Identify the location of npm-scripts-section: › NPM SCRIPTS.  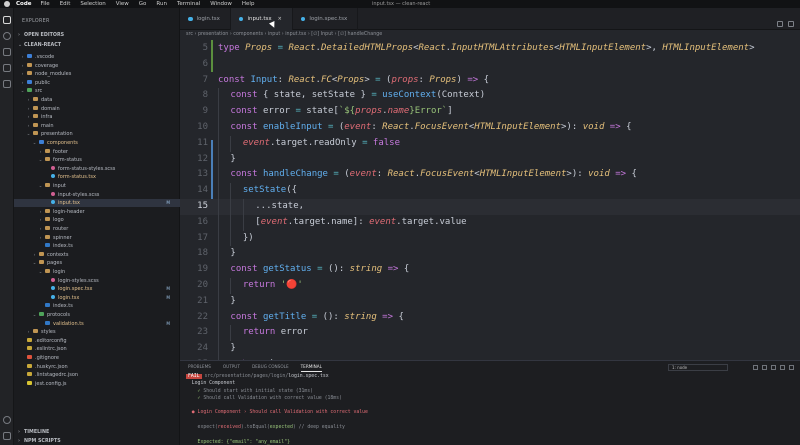
(39, 441).